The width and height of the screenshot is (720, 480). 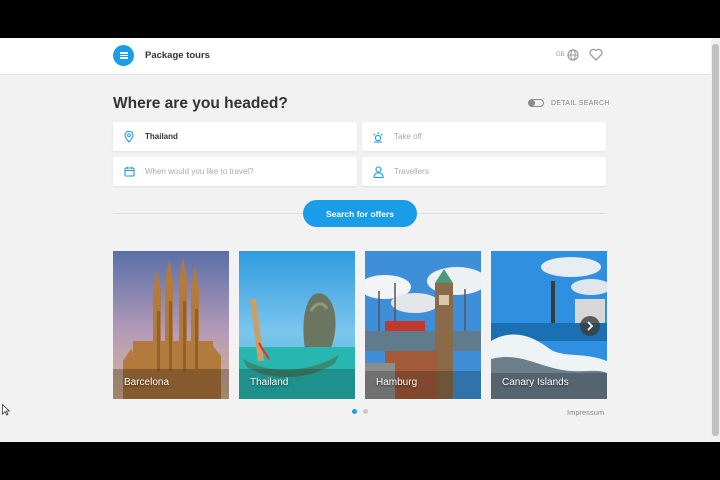 What do you see at coordinates (177, 55) in the screenshot?
I see `brand-title: Package tours` at bounding box center [177, 55].